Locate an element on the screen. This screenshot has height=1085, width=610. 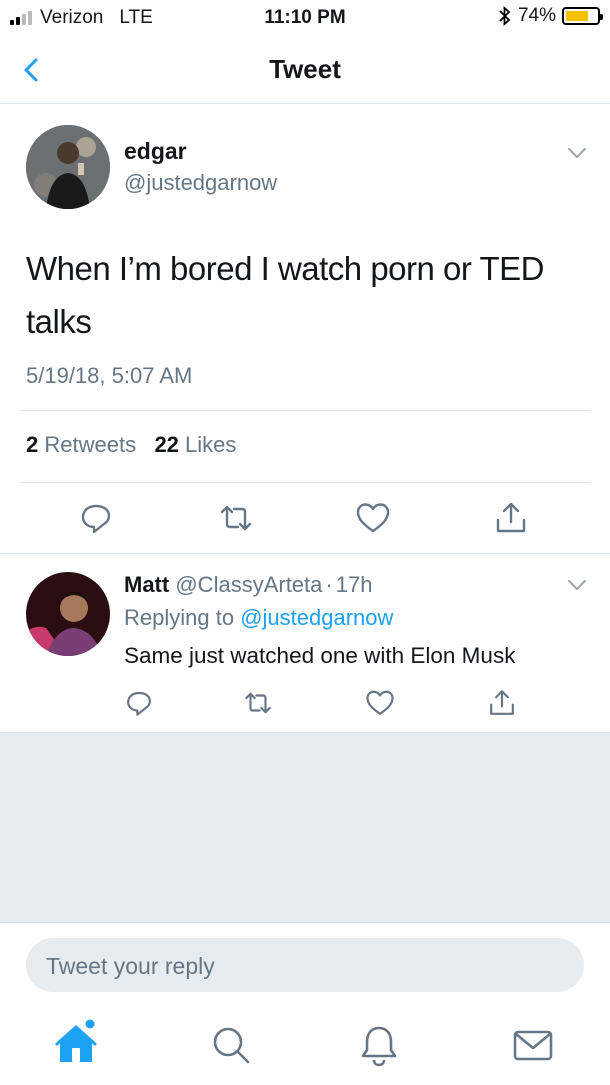
replying-handle: @justedgarnow is located at coordinates (316, 617).